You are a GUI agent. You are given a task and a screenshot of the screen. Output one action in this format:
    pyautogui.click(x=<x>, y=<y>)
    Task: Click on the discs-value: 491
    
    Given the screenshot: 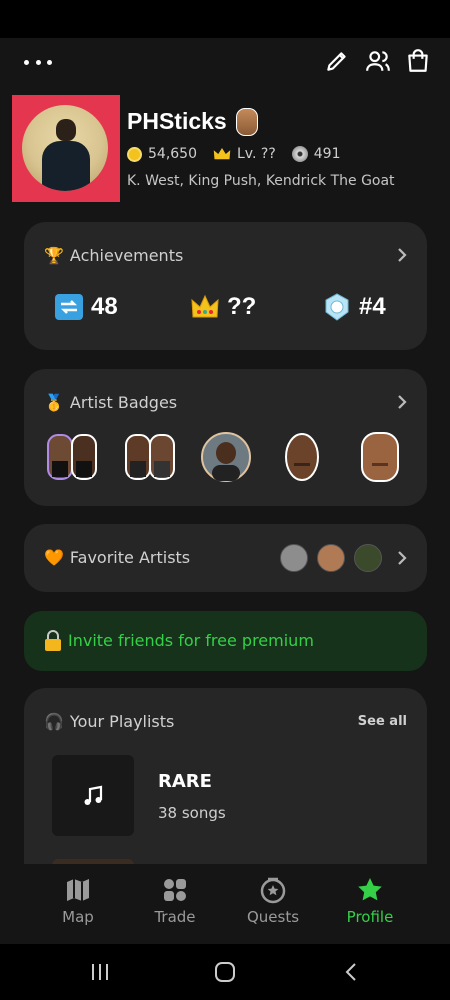 What is the action you would take?
    pyautogui.click(x=327, y=154)
    